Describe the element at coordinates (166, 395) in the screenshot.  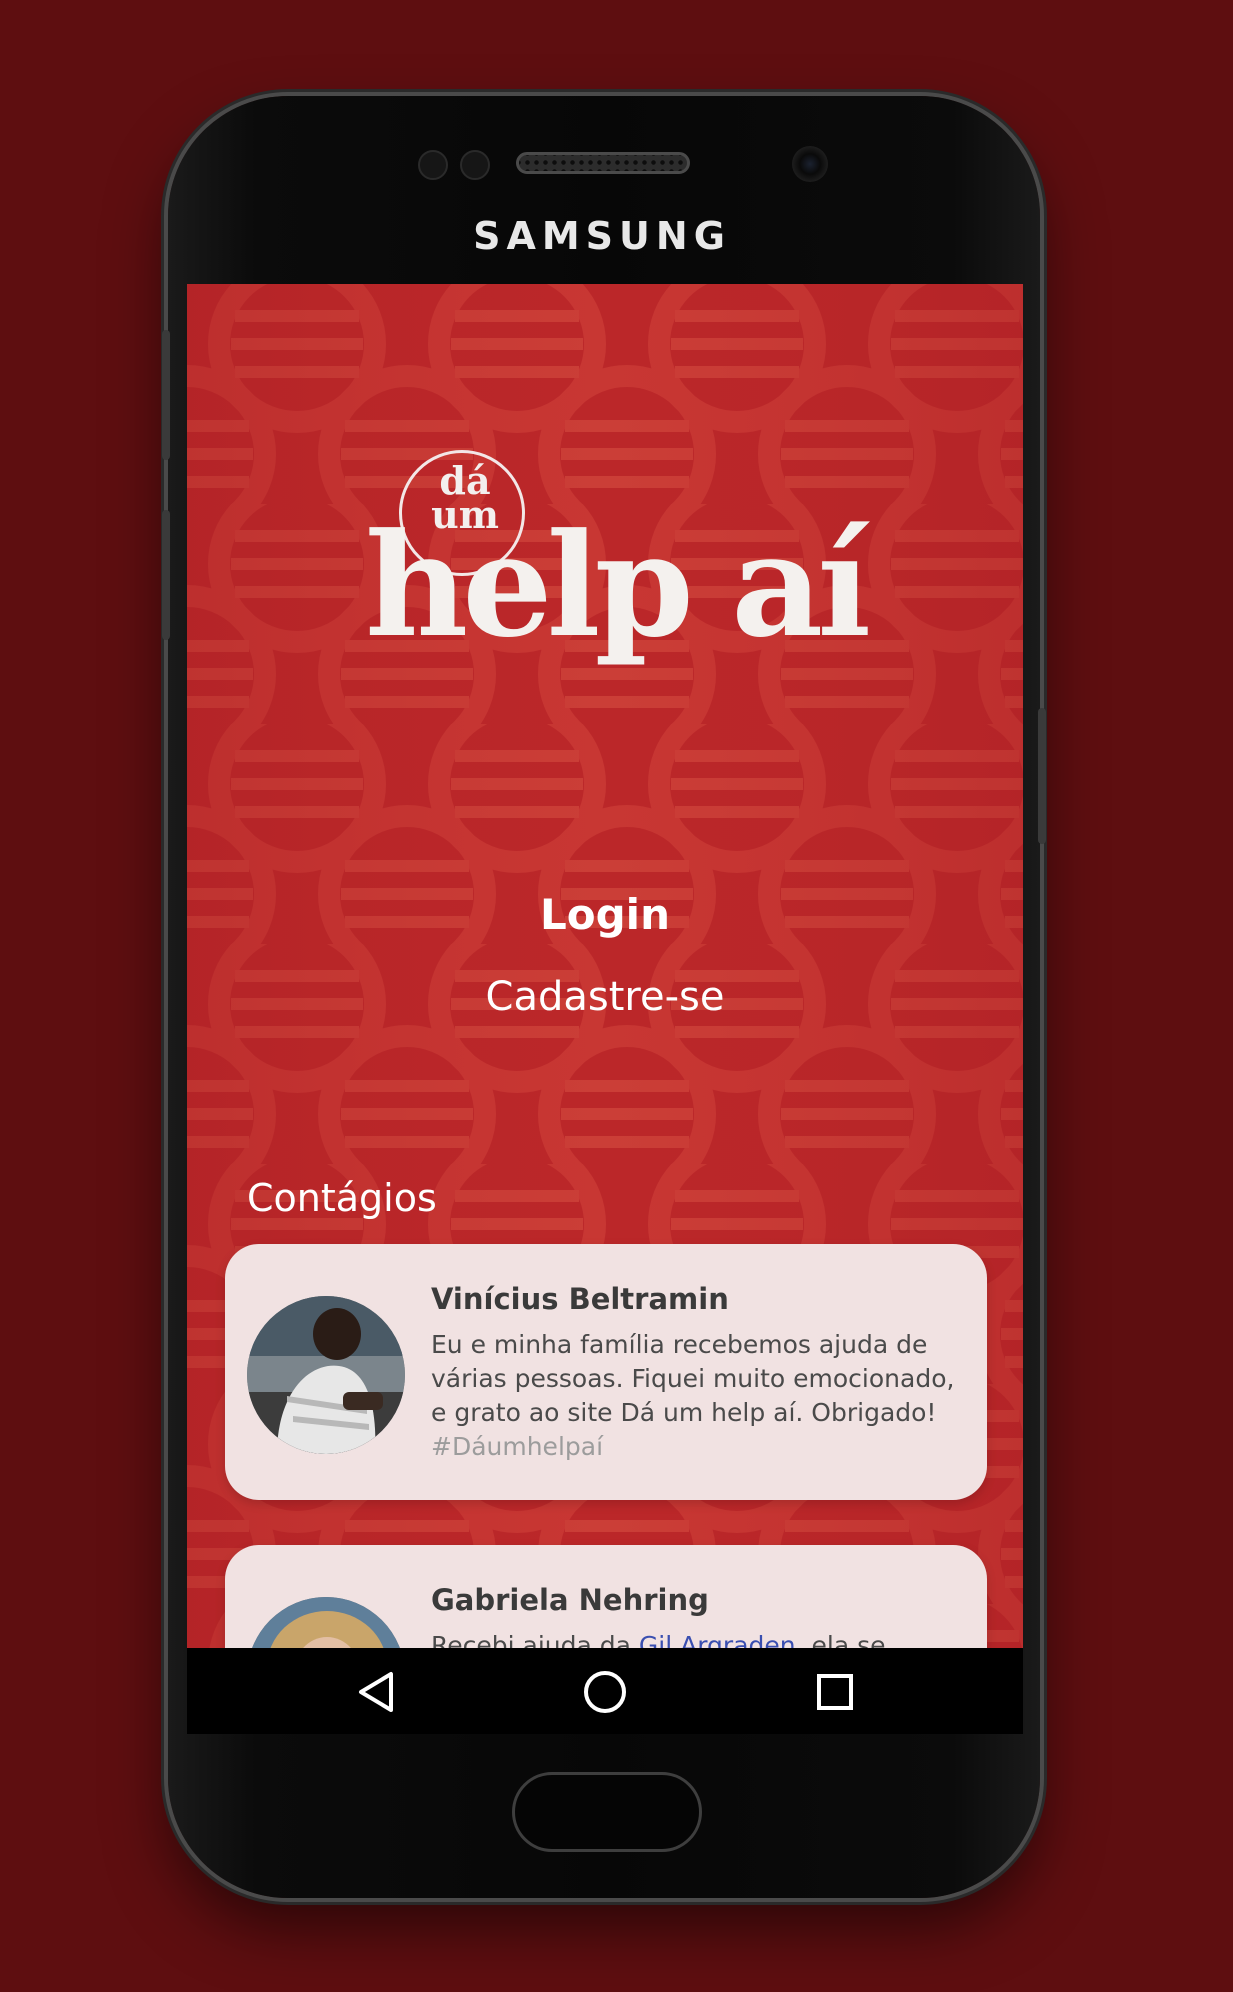
I see `volume-up-button` at that location.